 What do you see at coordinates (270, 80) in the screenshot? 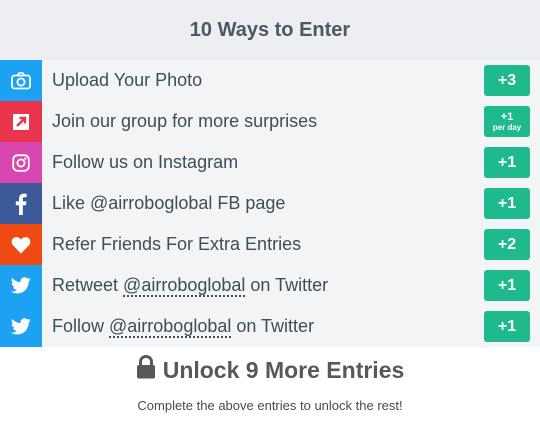
I see `entry-upload-photo: Upload Your Photo +3` at bounding box center [270, 80].